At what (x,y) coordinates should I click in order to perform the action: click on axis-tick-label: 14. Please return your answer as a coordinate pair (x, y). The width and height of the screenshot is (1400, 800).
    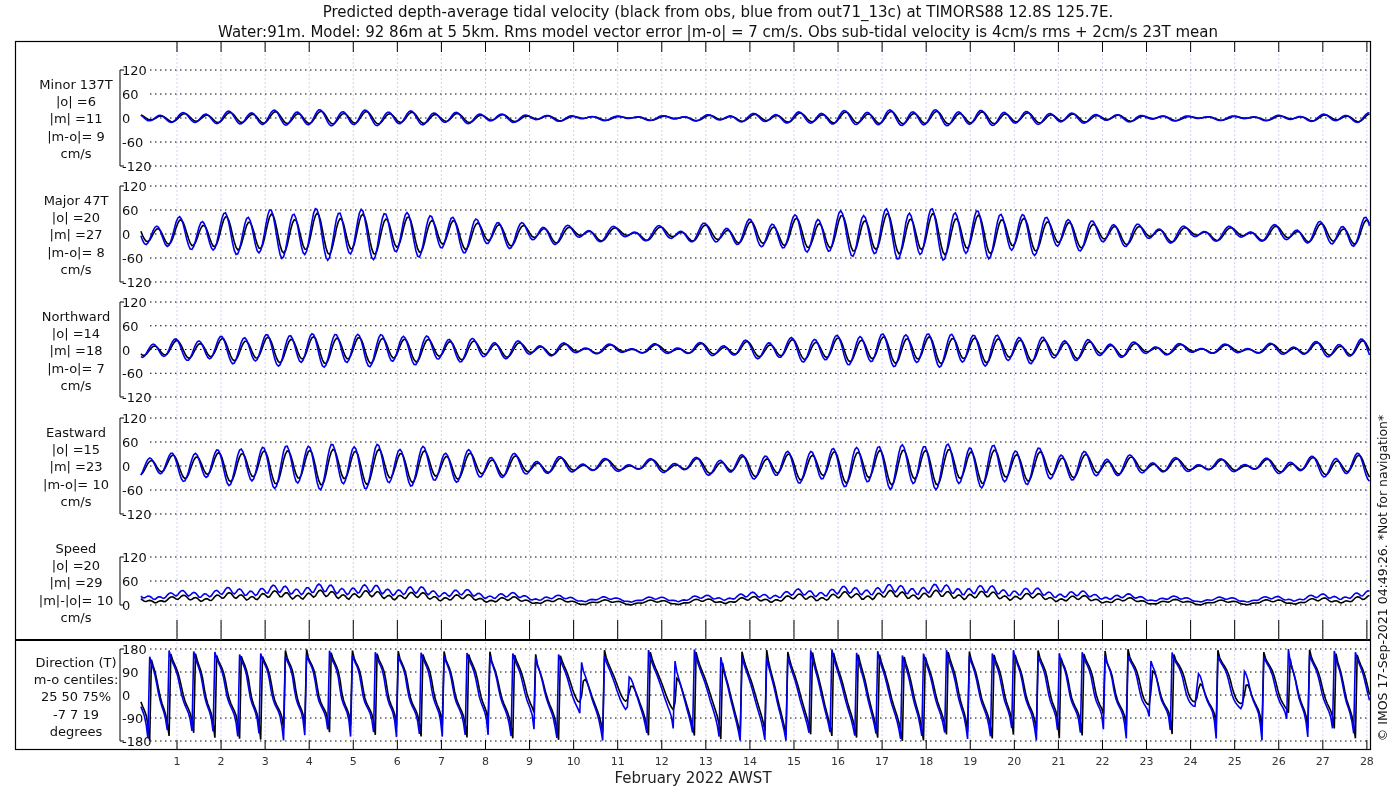
    Looking at the image, I should click on (749, 761).